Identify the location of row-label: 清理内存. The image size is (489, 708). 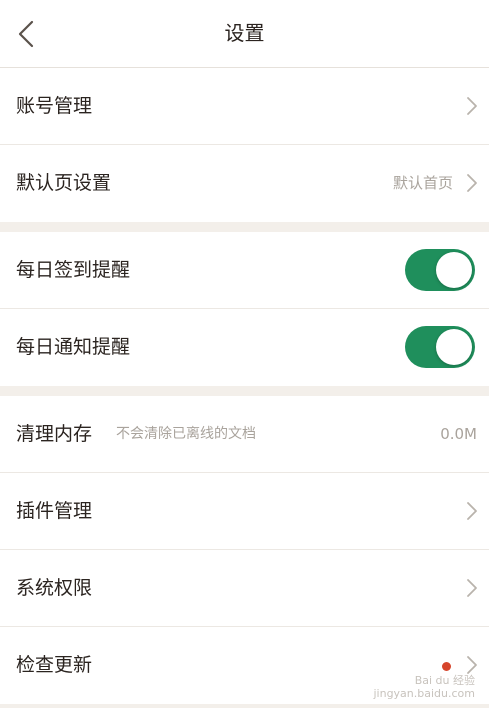
(54, 434).